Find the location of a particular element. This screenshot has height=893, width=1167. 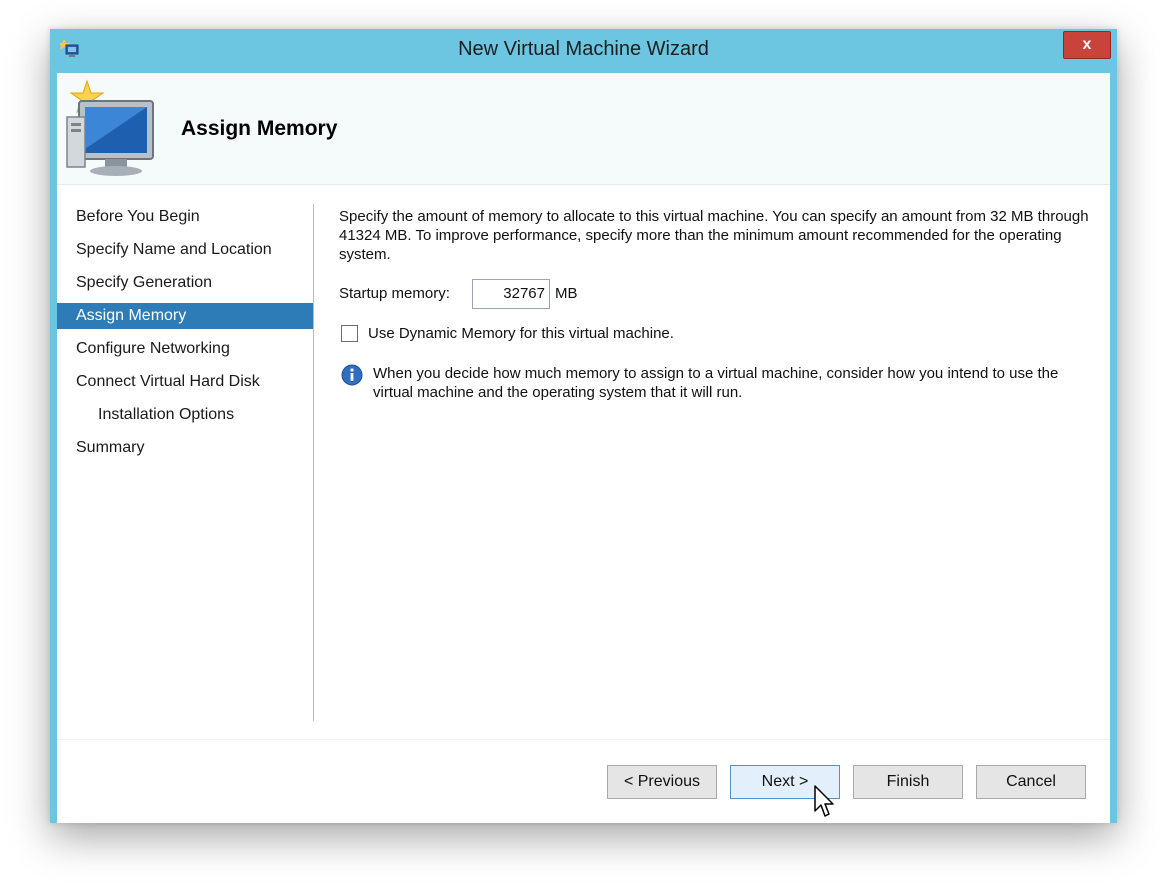

nav-item-summary: Summary is located at coordinates (185, 448).